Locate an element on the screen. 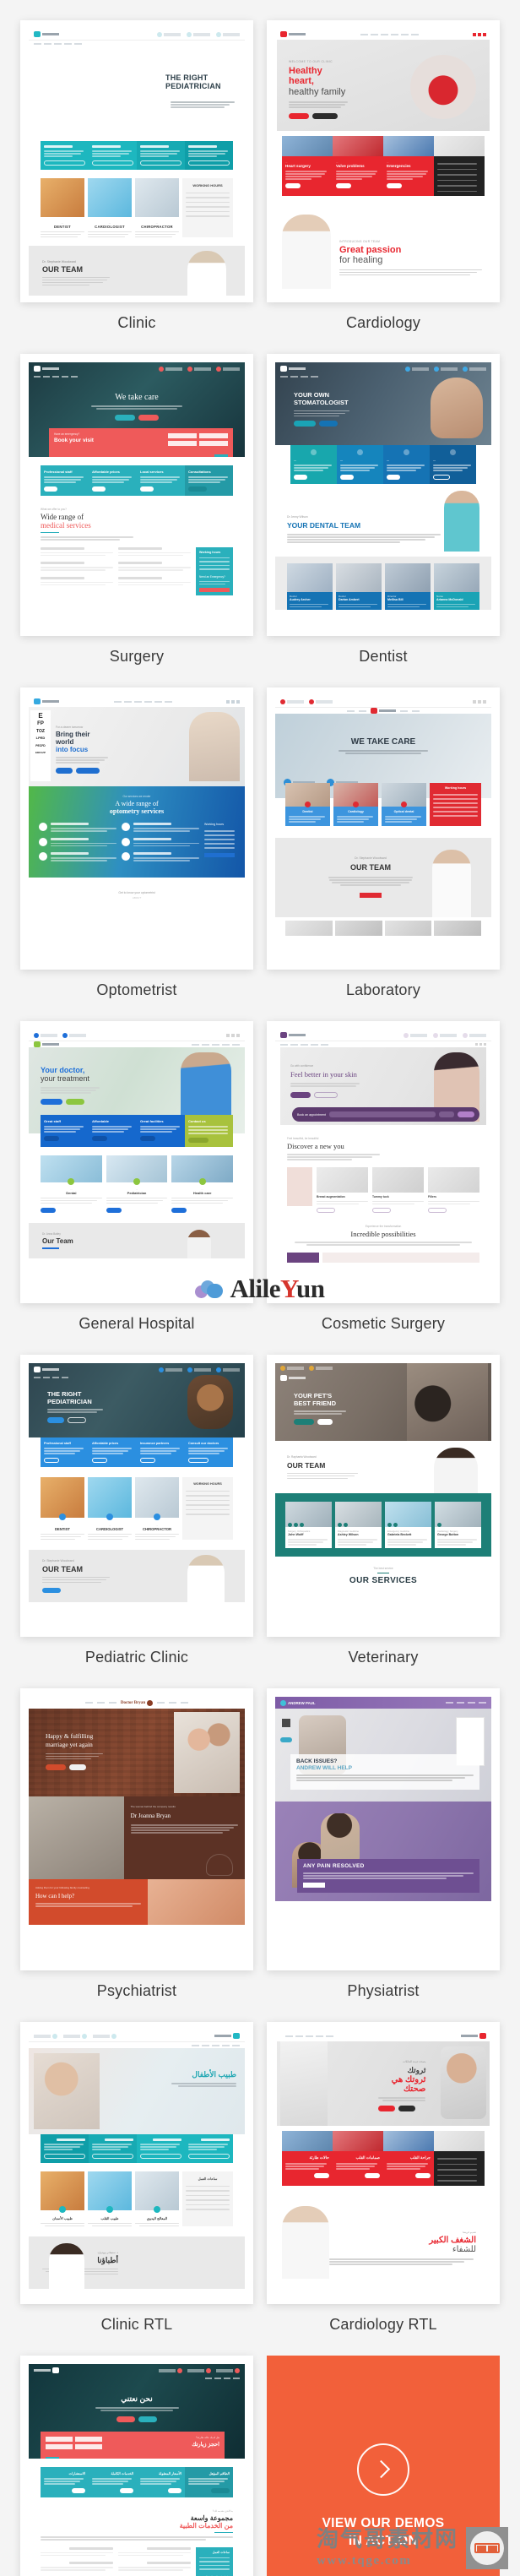 The height and width of the screenshot is (2576, 520). booking-form: هل لديك حالة طارئة؟ احجز زيارتك is located at coordinates (133, 2445).